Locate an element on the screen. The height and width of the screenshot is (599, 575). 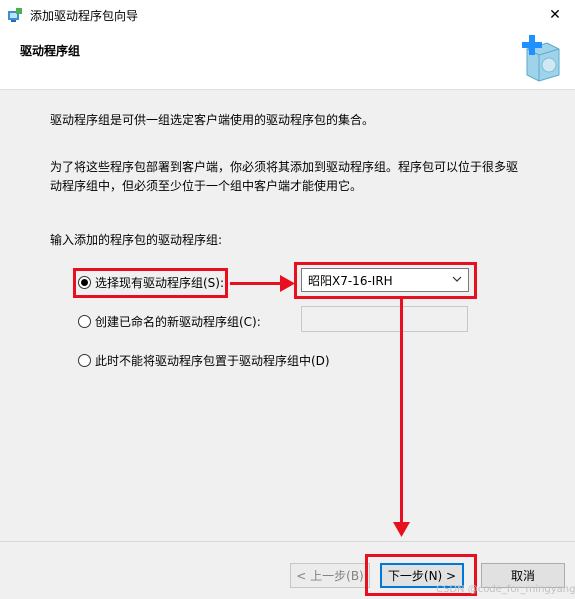
new-group-name-input is located at coordinates (384, 319).